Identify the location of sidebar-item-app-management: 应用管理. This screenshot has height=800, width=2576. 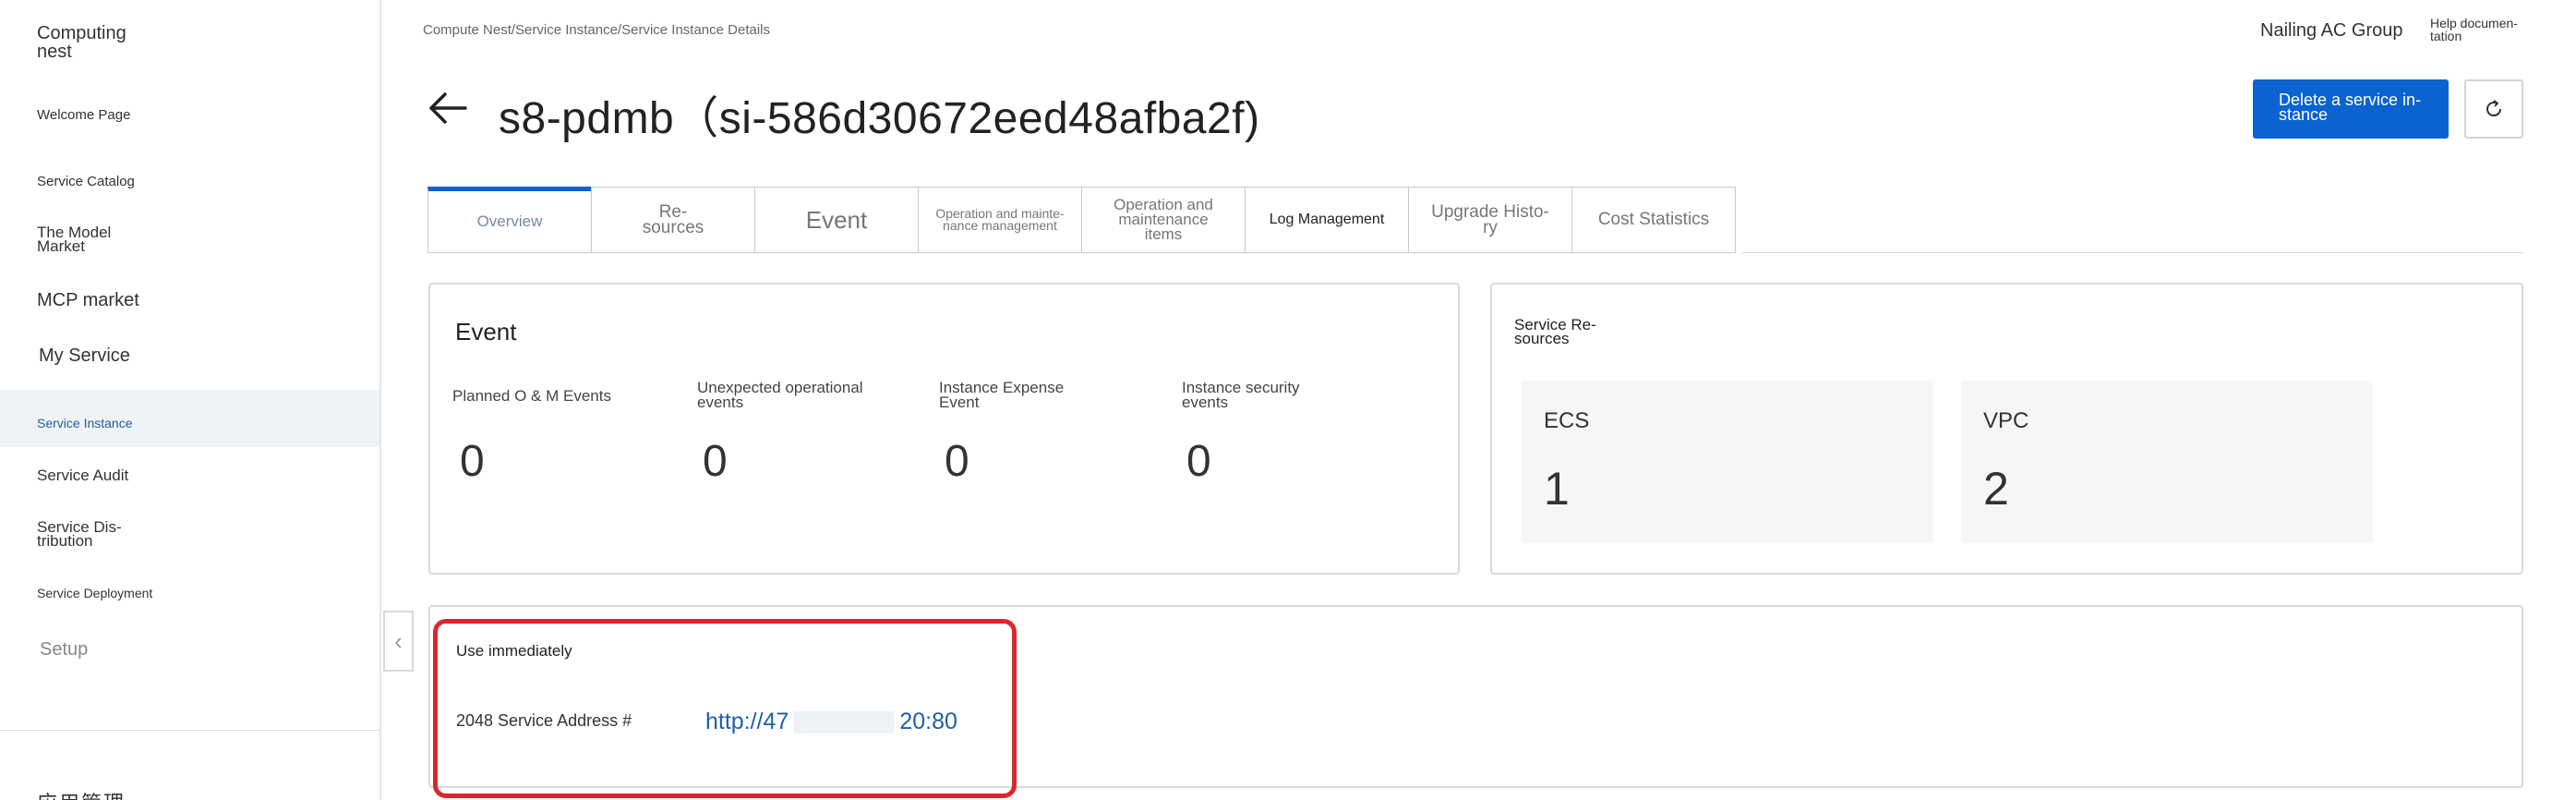
(81, 793).